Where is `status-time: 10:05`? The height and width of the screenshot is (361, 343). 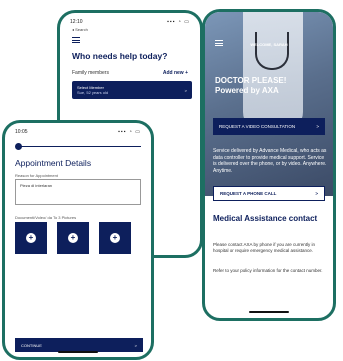 status-time: 10:05 is located at coordinates (21, 132).